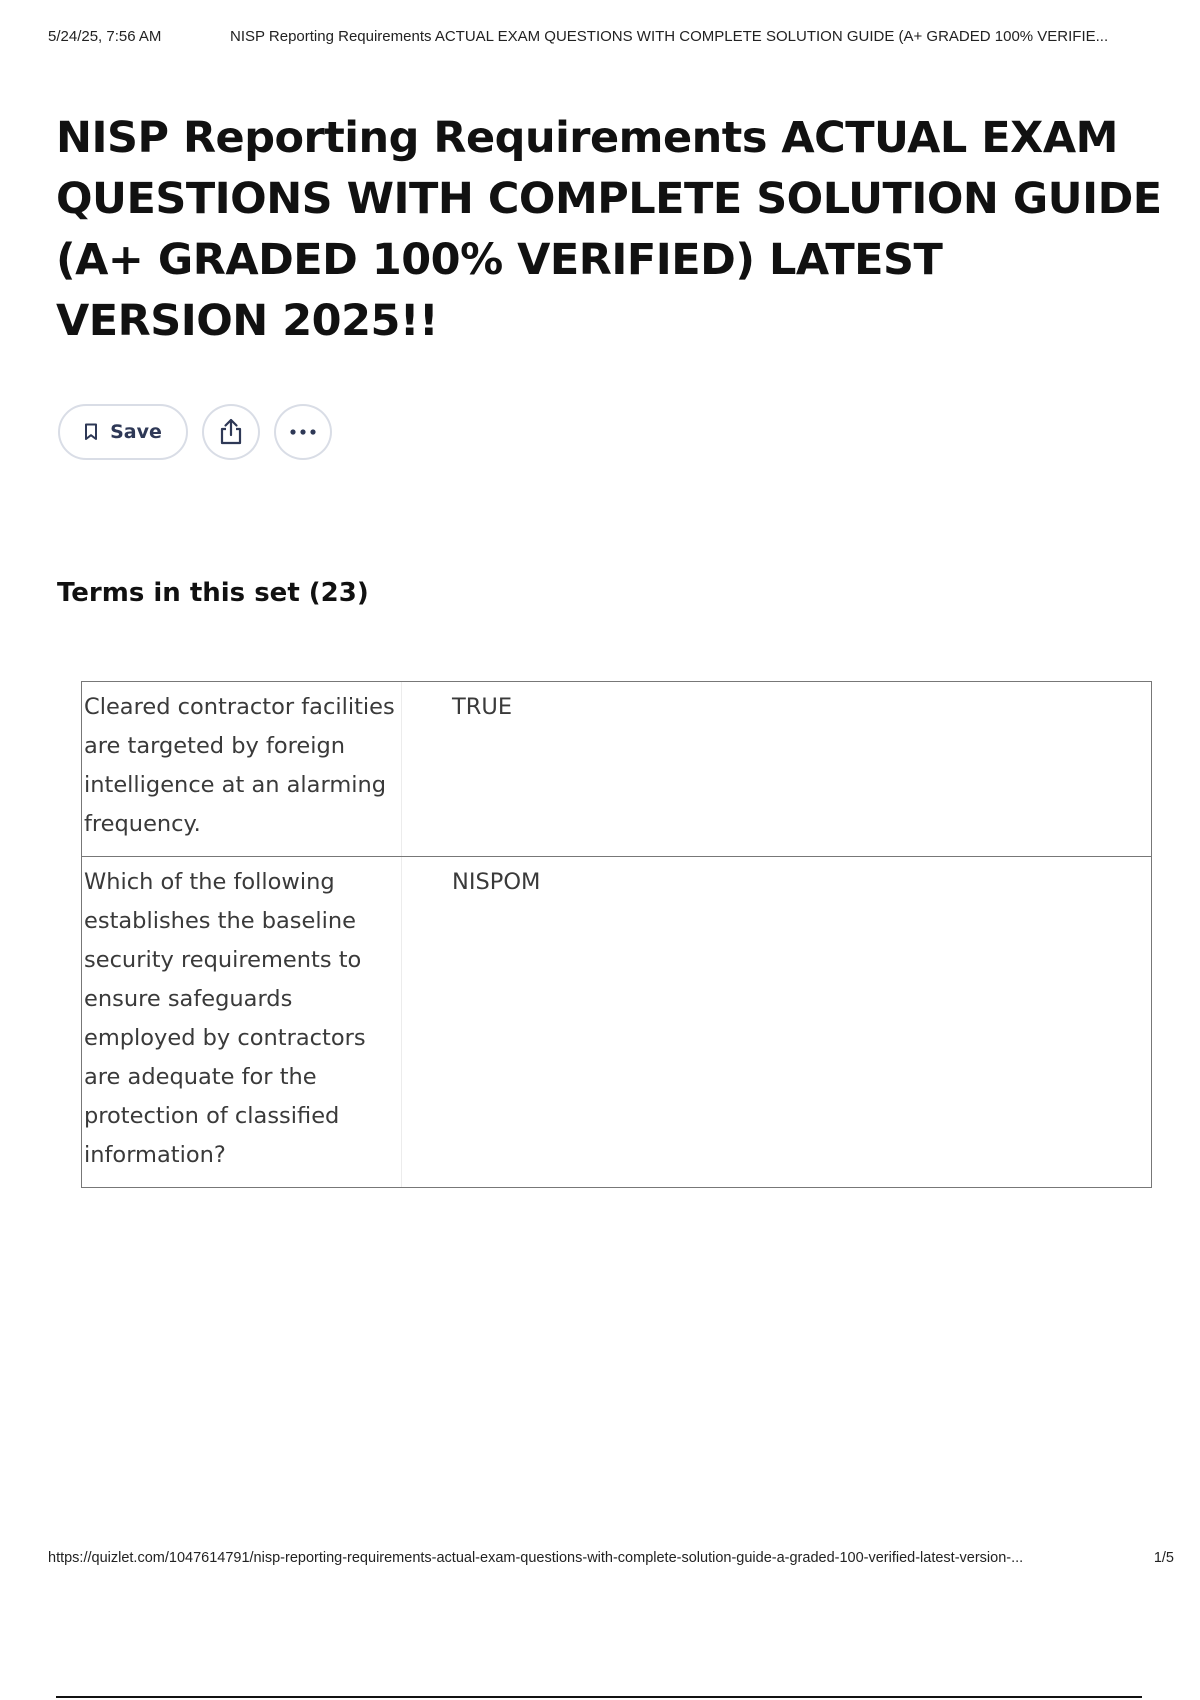  I want to click on more-options-button, so click(303, 432).